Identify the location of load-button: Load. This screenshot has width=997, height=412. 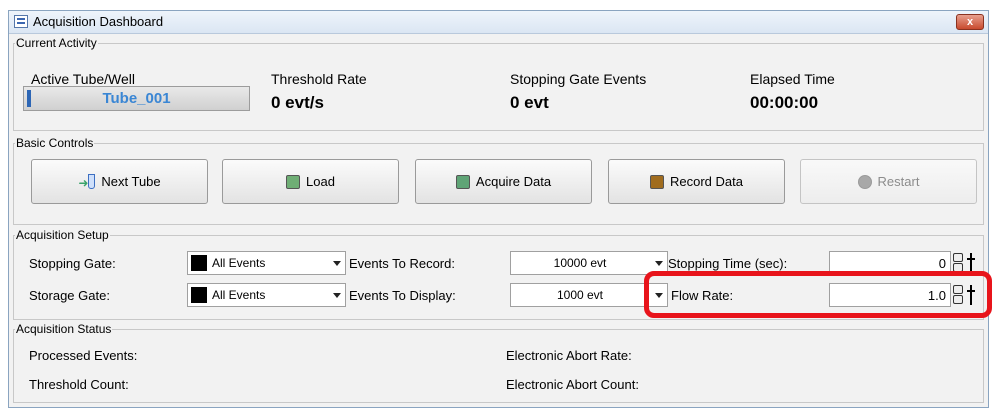
(310, 181).